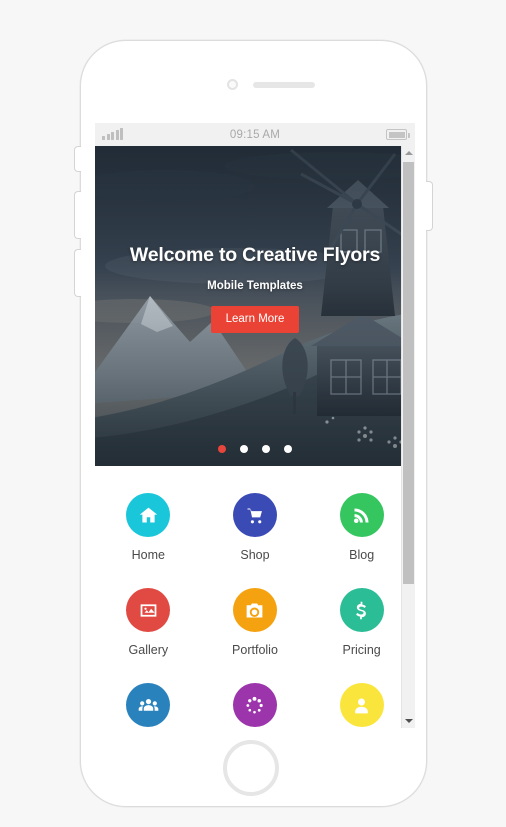 The height and width of the screenshot is (827, 506). What do you see at coordinates (255, 650) in the screenshot?
I see `grid-label-portfolio: Portfolio` at bounding box center [255, 650].